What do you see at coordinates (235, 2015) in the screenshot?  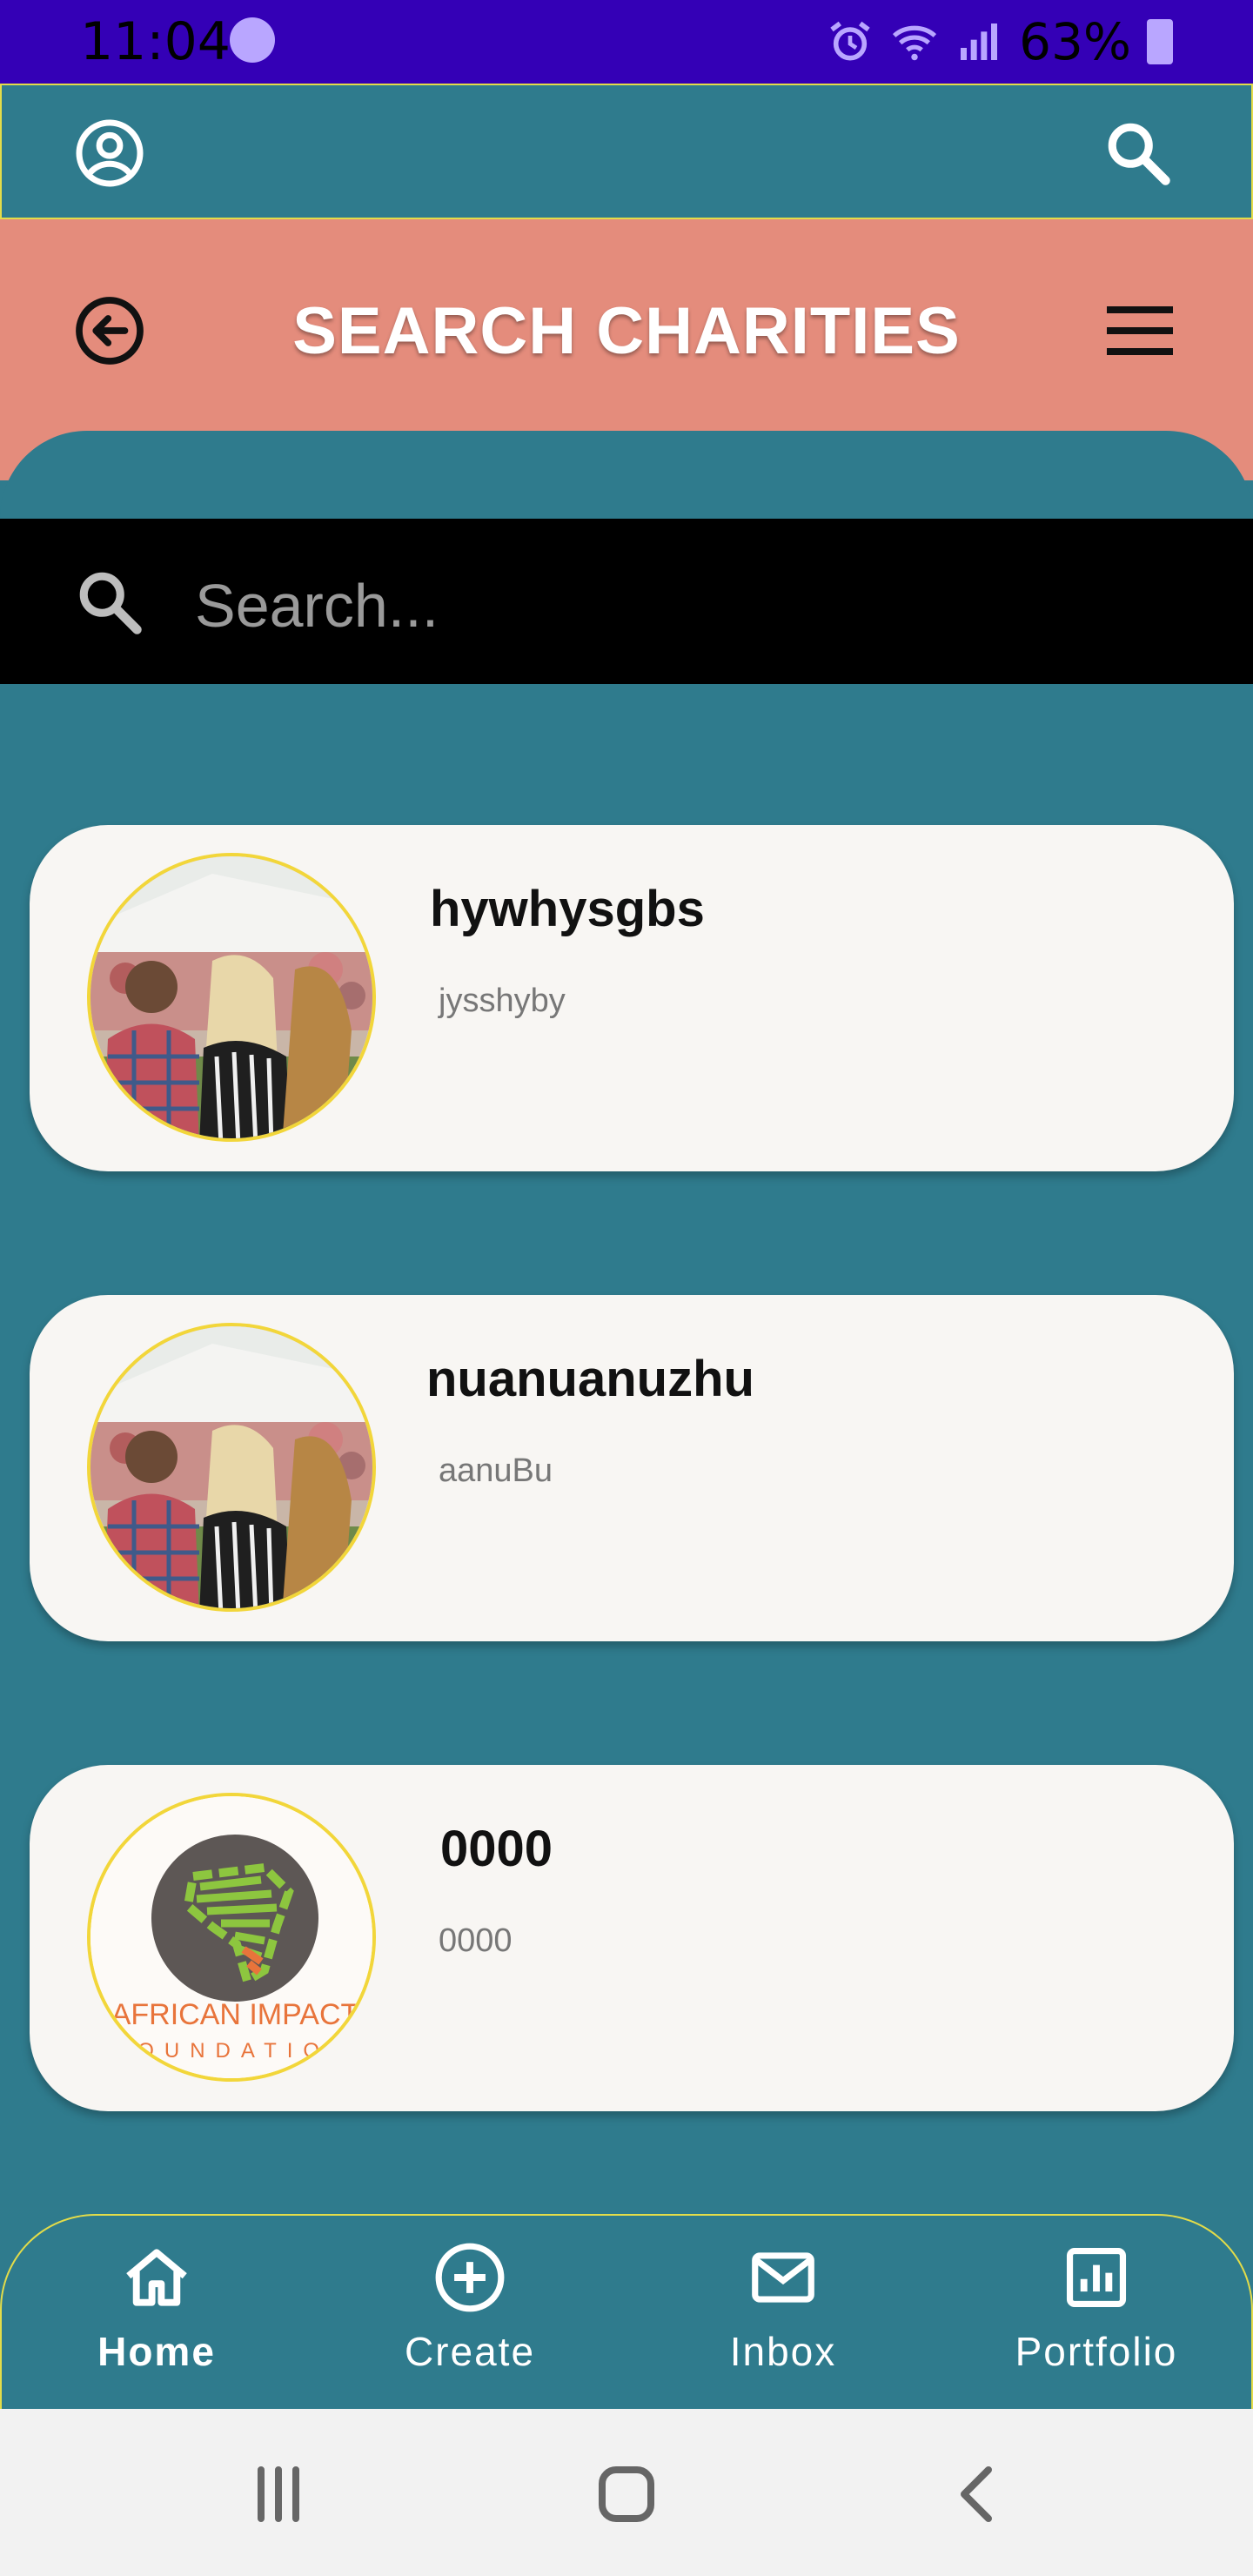 I see `logo-text-1: AFRICAN IMPACT` at bounding box center [235, 2015].